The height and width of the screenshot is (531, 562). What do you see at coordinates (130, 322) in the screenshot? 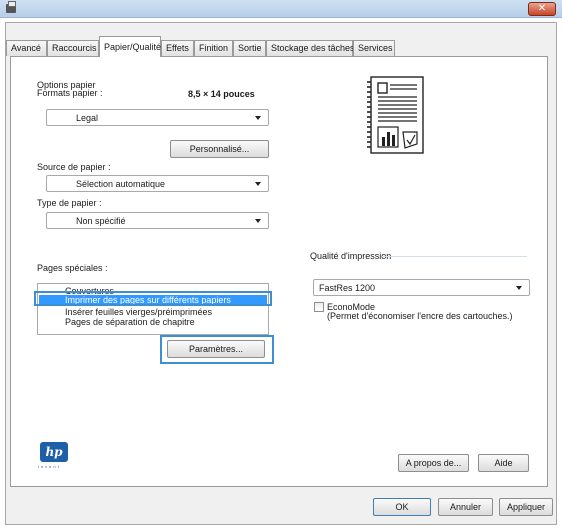
I see `list-item: Pages de séparation de chapitre` at bounding box center [130, 322].